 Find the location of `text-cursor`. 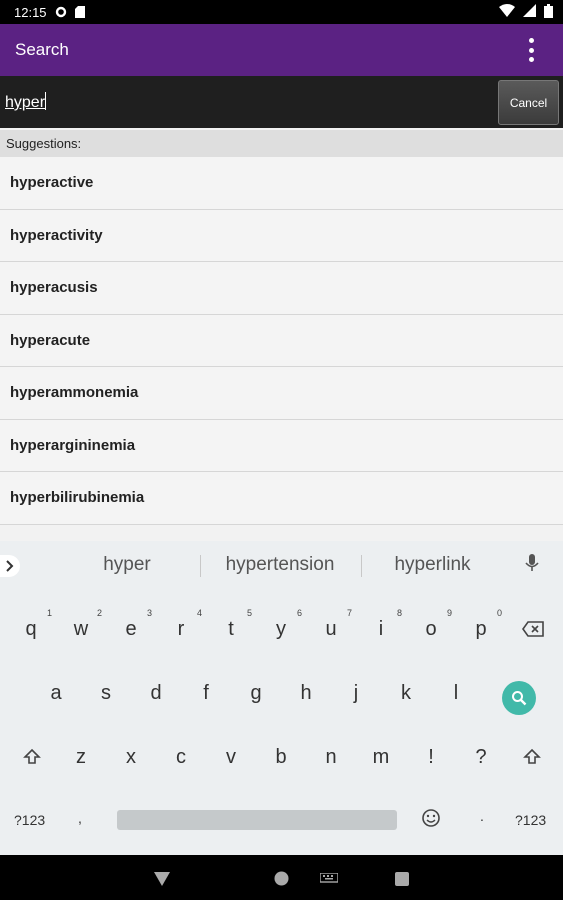

text-cursor is located at coordinates (46, 101).